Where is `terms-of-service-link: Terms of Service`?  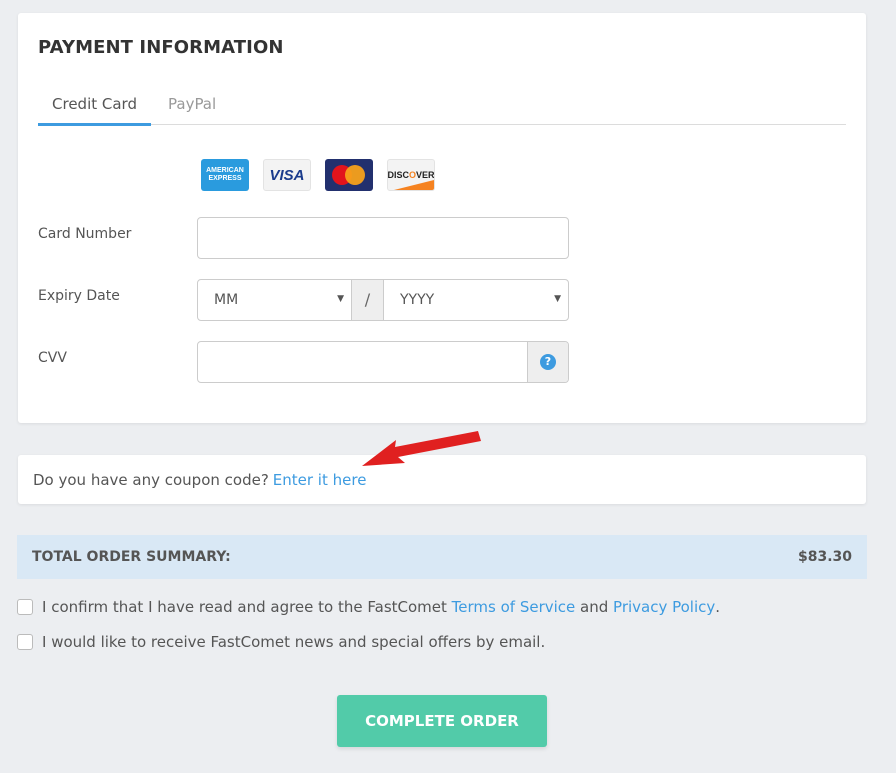
terms-of-service-link: Terms of Service is located at coordinates (514, 607).